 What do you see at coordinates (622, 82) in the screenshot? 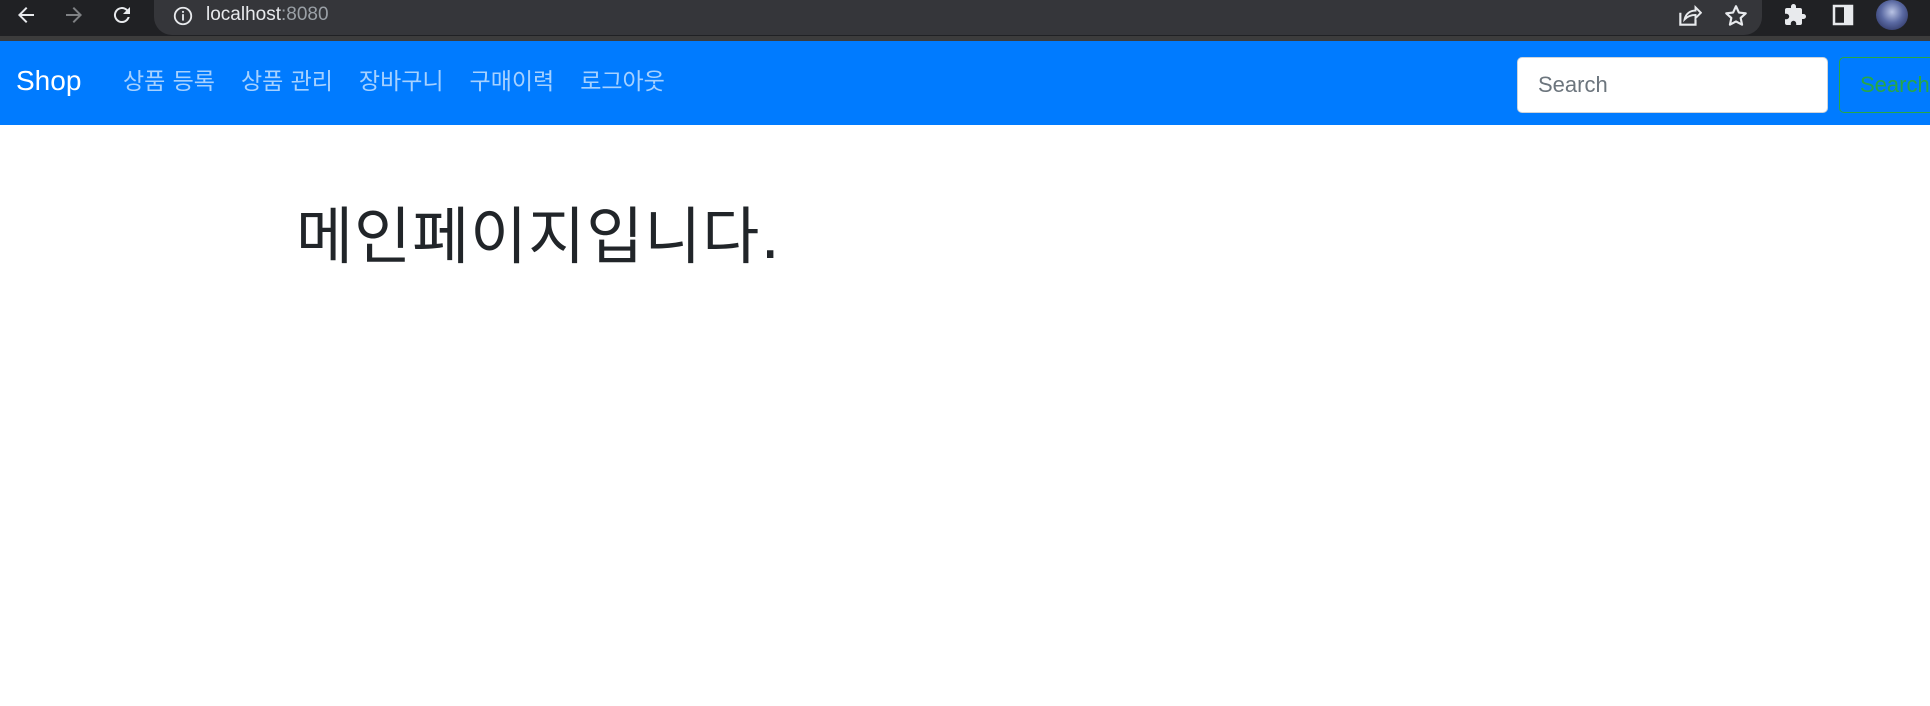
I see `nav-link-logout: 로그아웃` at bounding box center [622, 82].